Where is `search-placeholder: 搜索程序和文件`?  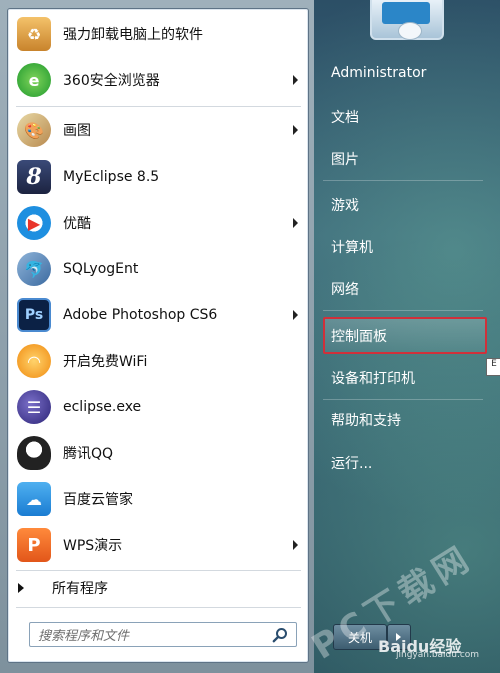
search-placeholder: 搜索程序和文件 is located at coordinates (155, 634).